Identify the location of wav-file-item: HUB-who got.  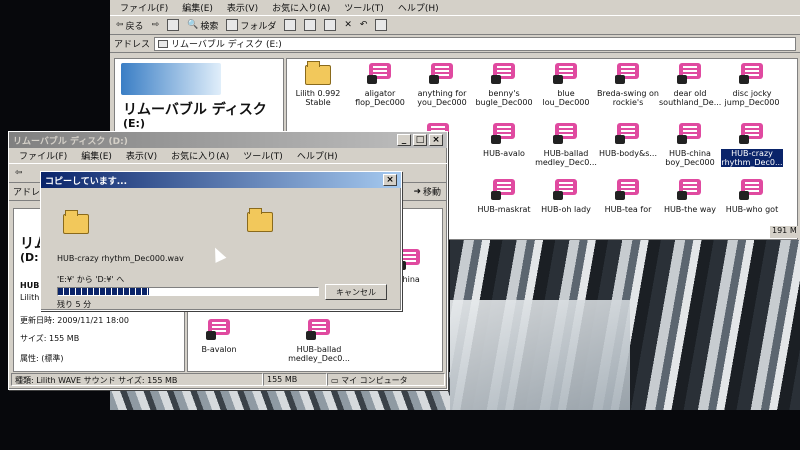
(752, 196).